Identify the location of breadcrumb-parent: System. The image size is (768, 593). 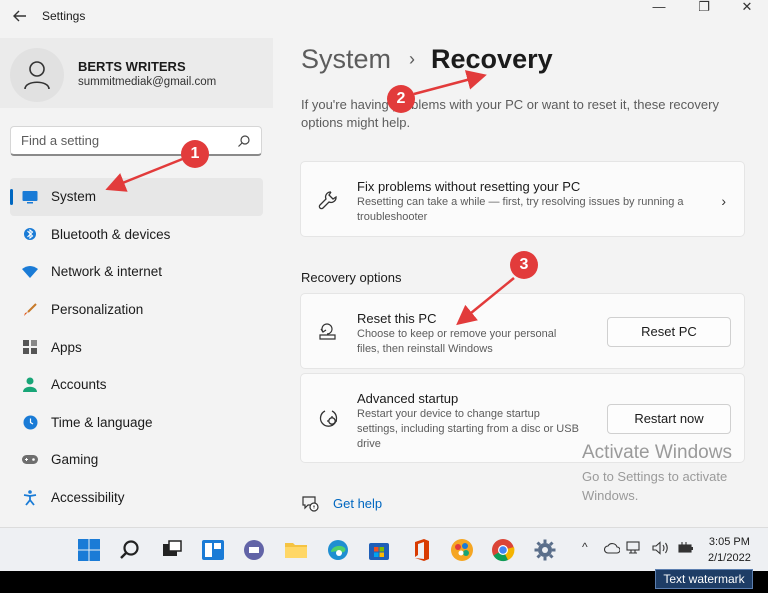
(346, 59).